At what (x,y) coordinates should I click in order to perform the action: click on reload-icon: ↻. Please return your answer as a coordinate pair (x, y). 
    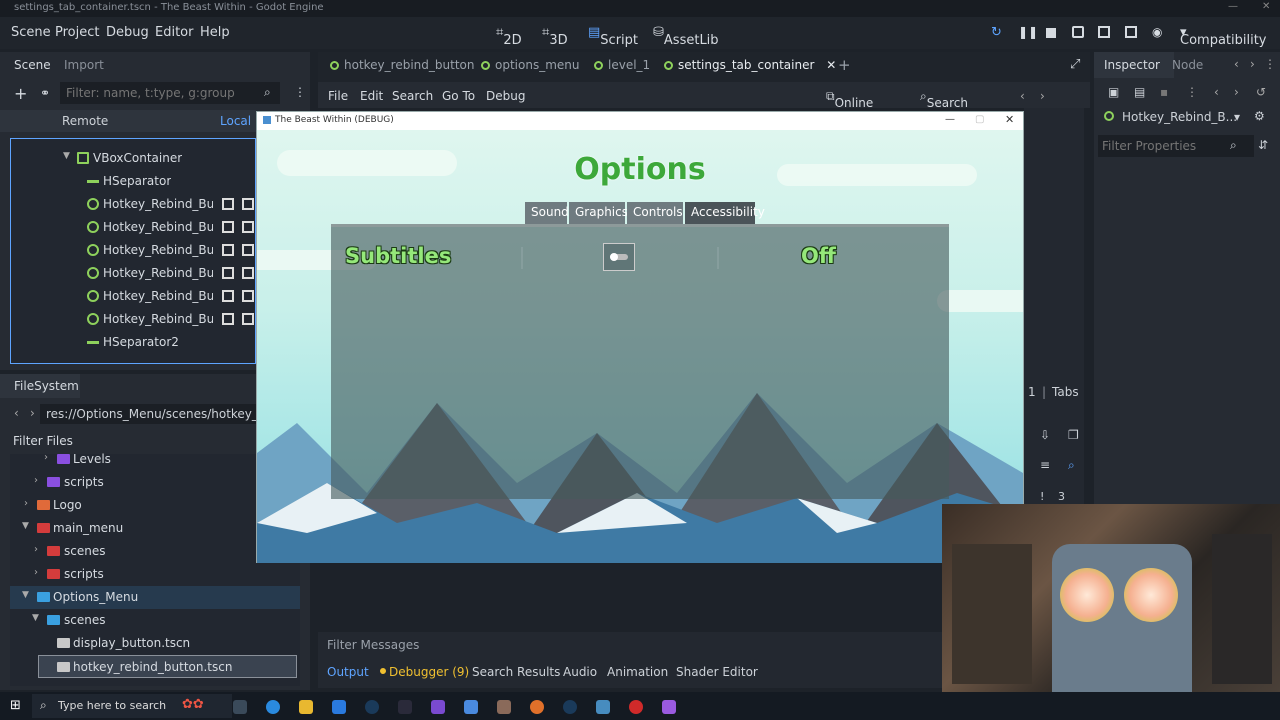
    Looking at the image, I should click on (996, 32).